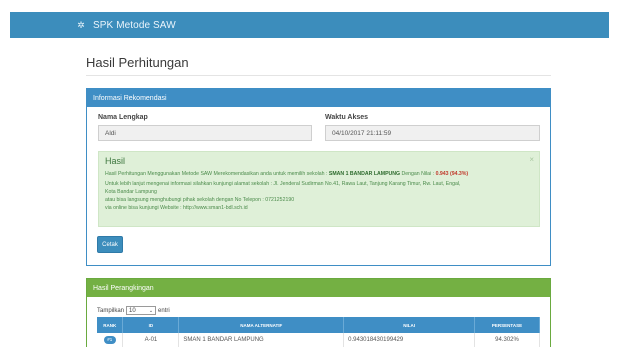 The image size is (619, 347). What do you see at coordinates (507, 340) in the screenshot?
I see `percent-cell: 94.302%` at bounding box center [507, 340].